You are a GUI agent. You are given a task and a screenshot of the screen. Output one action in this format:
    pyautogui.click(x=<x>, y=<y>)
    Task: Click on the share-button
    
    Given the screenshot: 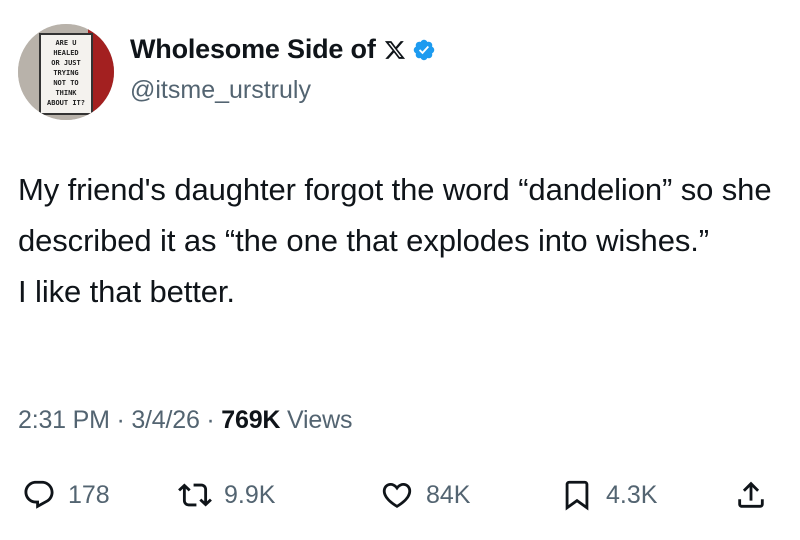 What is the action you would take?
    pyautogui.click(x=751, y=495)
    